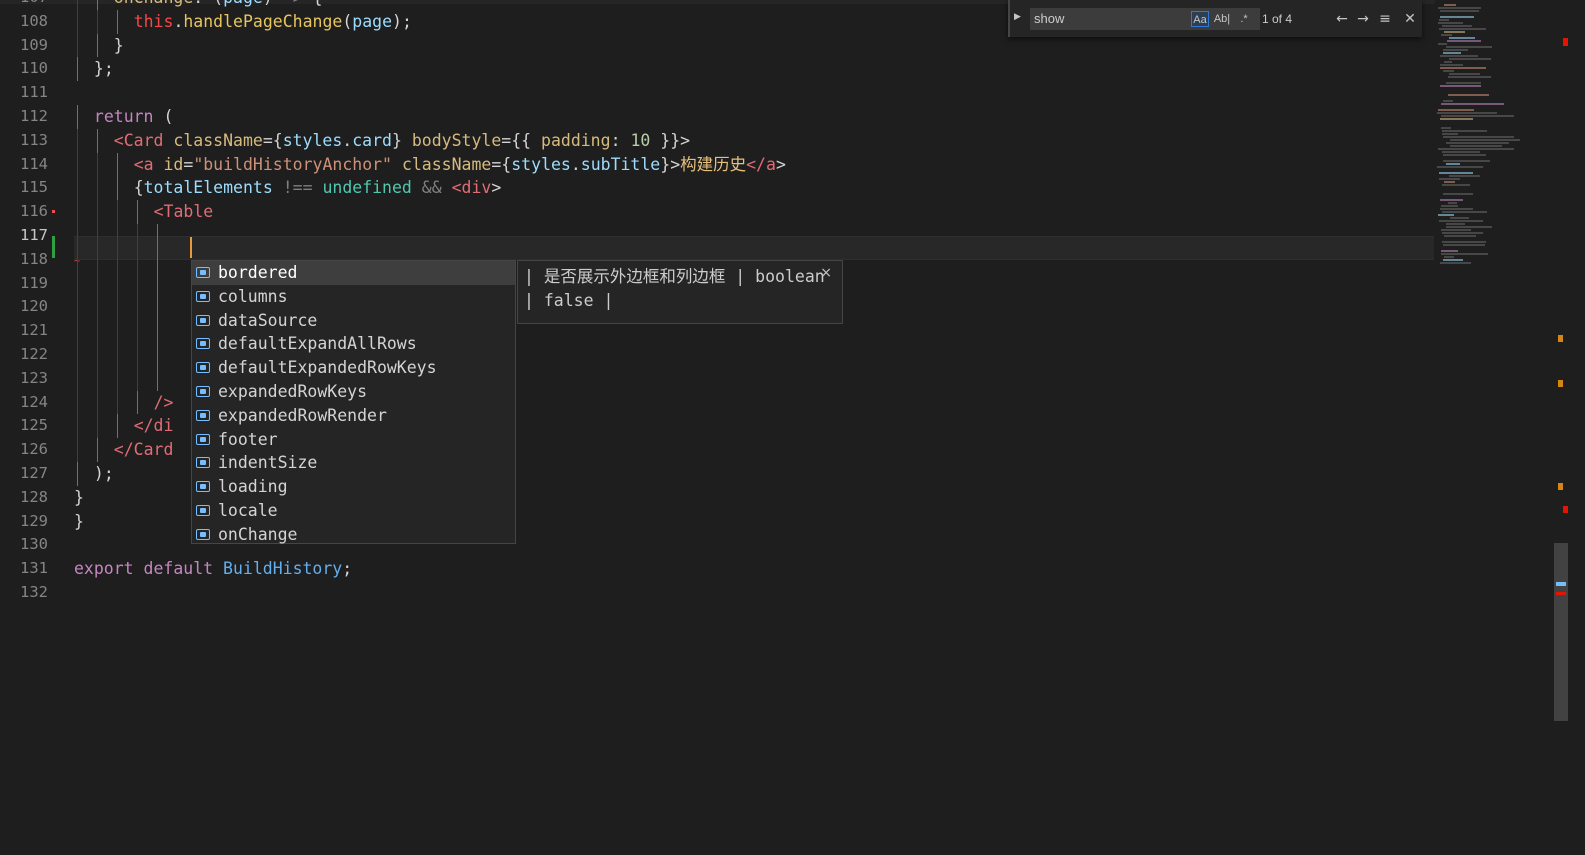  What do you see at coordinates (754, 188) in the screenshot?
I see `code-line: {totalElements !== undefined && <div>` at bounding box center [754, 188].